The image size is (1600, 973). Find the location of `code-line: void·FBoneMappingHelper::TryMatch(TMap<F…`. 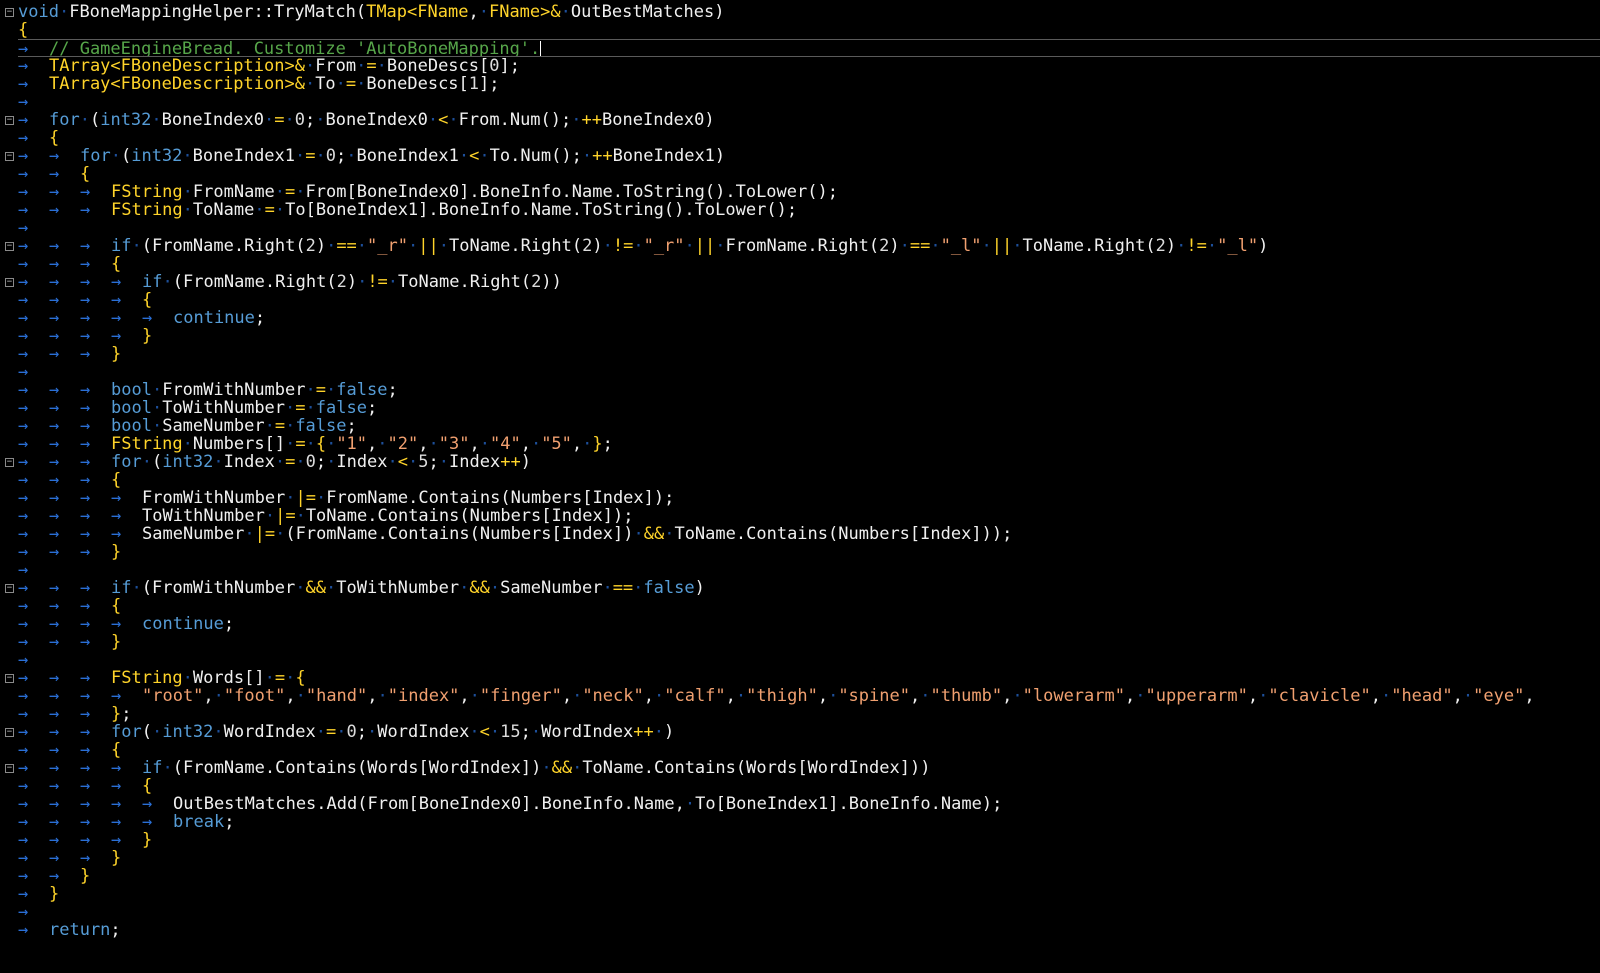

code-line: void·FBoneMappingHelper::TryMatch(TMap<F… is located at coordinates (809, 12).